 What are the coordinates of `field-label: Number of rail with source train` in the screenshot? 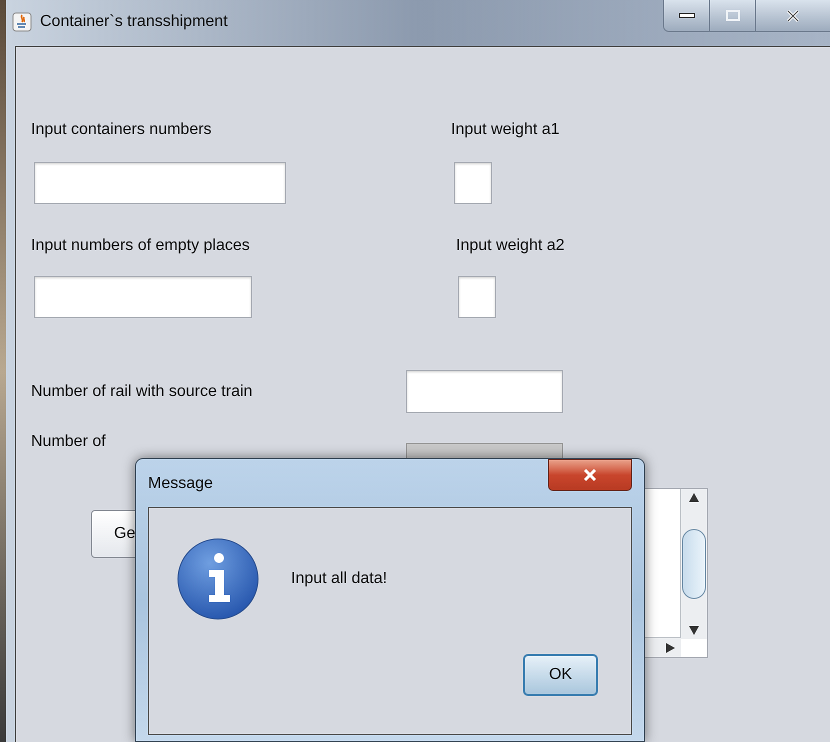 It's located at (142, 392).